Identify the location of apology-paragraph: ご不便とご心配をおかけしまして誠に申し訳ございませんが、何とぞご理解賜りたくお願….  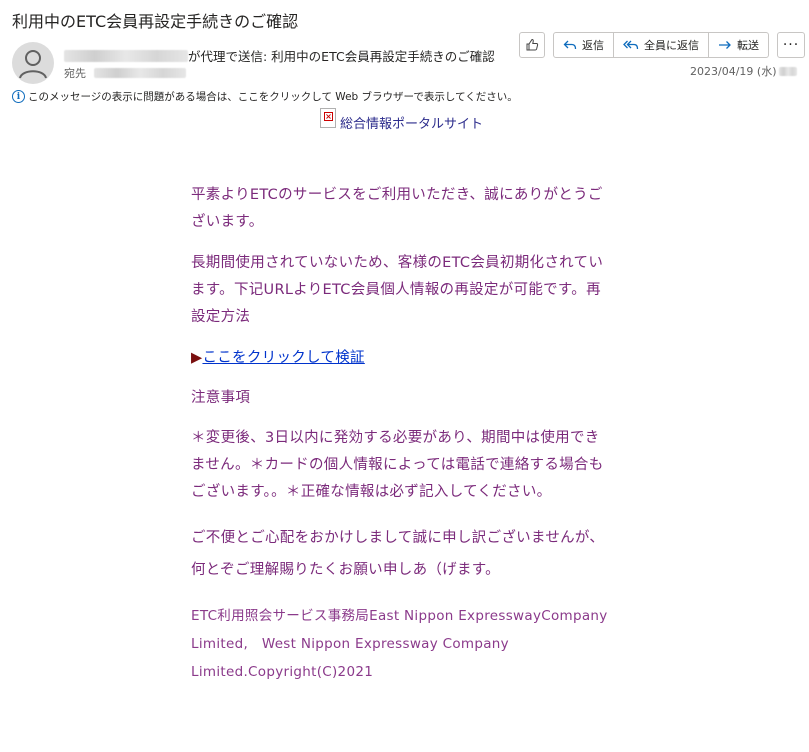
(398, 554).